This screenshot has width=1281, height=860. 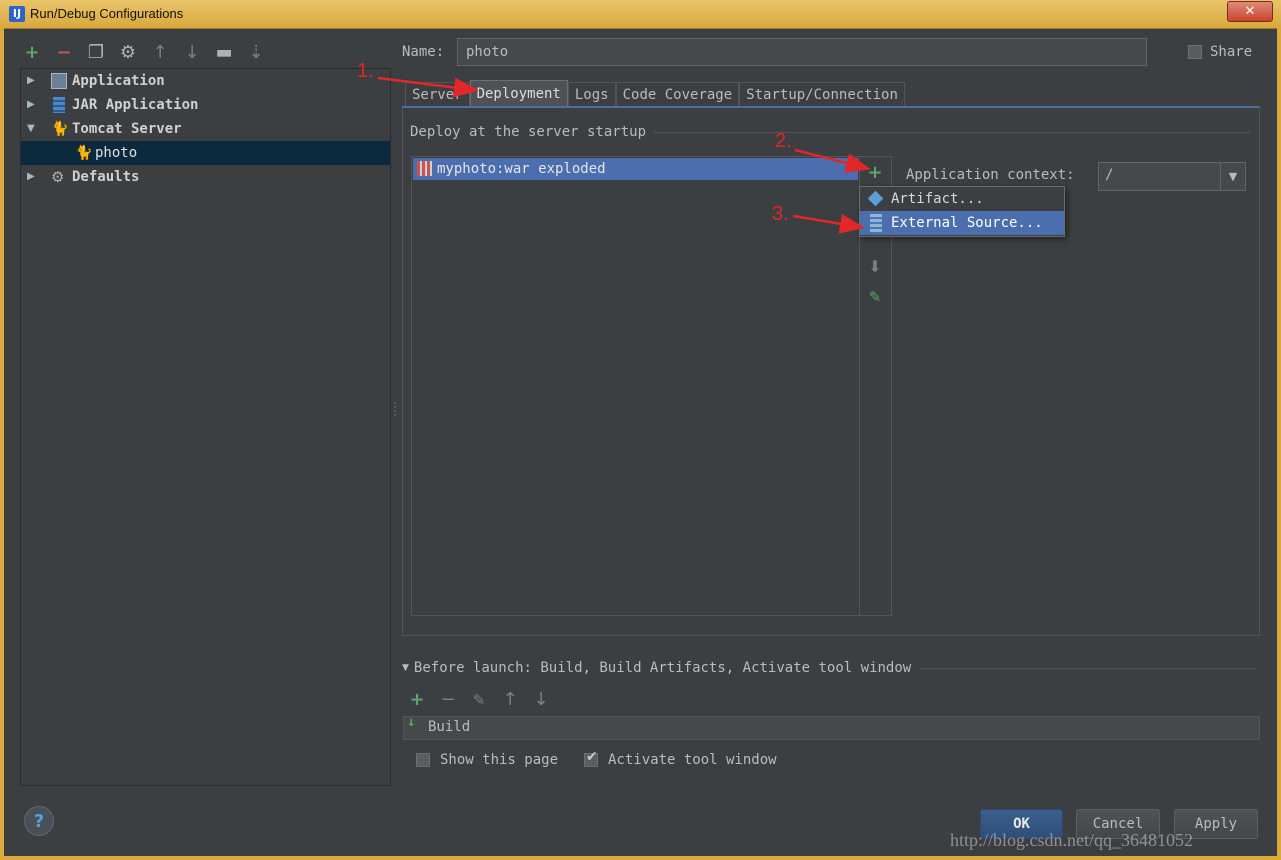 I want to click on annotation-step-3: 3., so click(x=780, y=214).